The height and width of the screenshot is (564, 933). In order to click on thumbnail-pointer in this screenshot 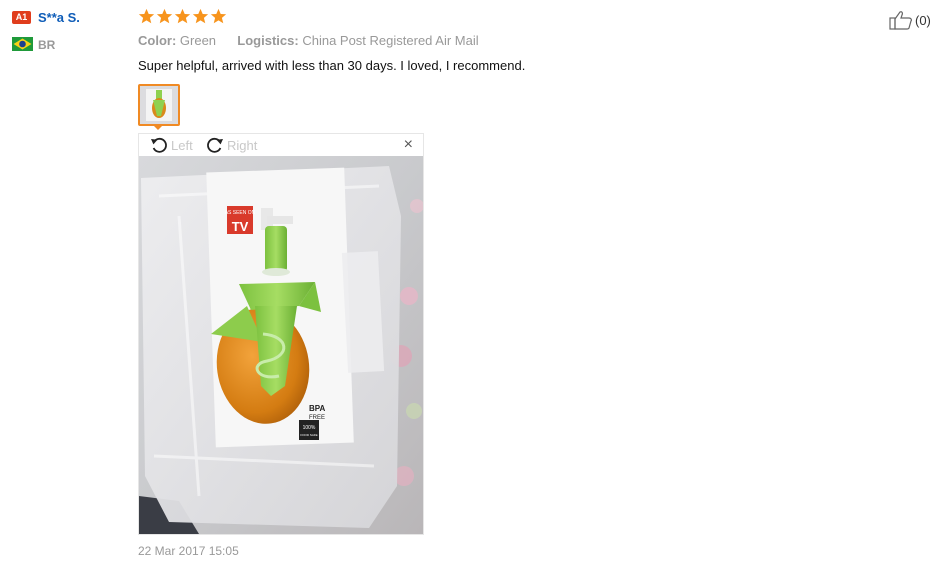, I will do `click(158, 127)`.